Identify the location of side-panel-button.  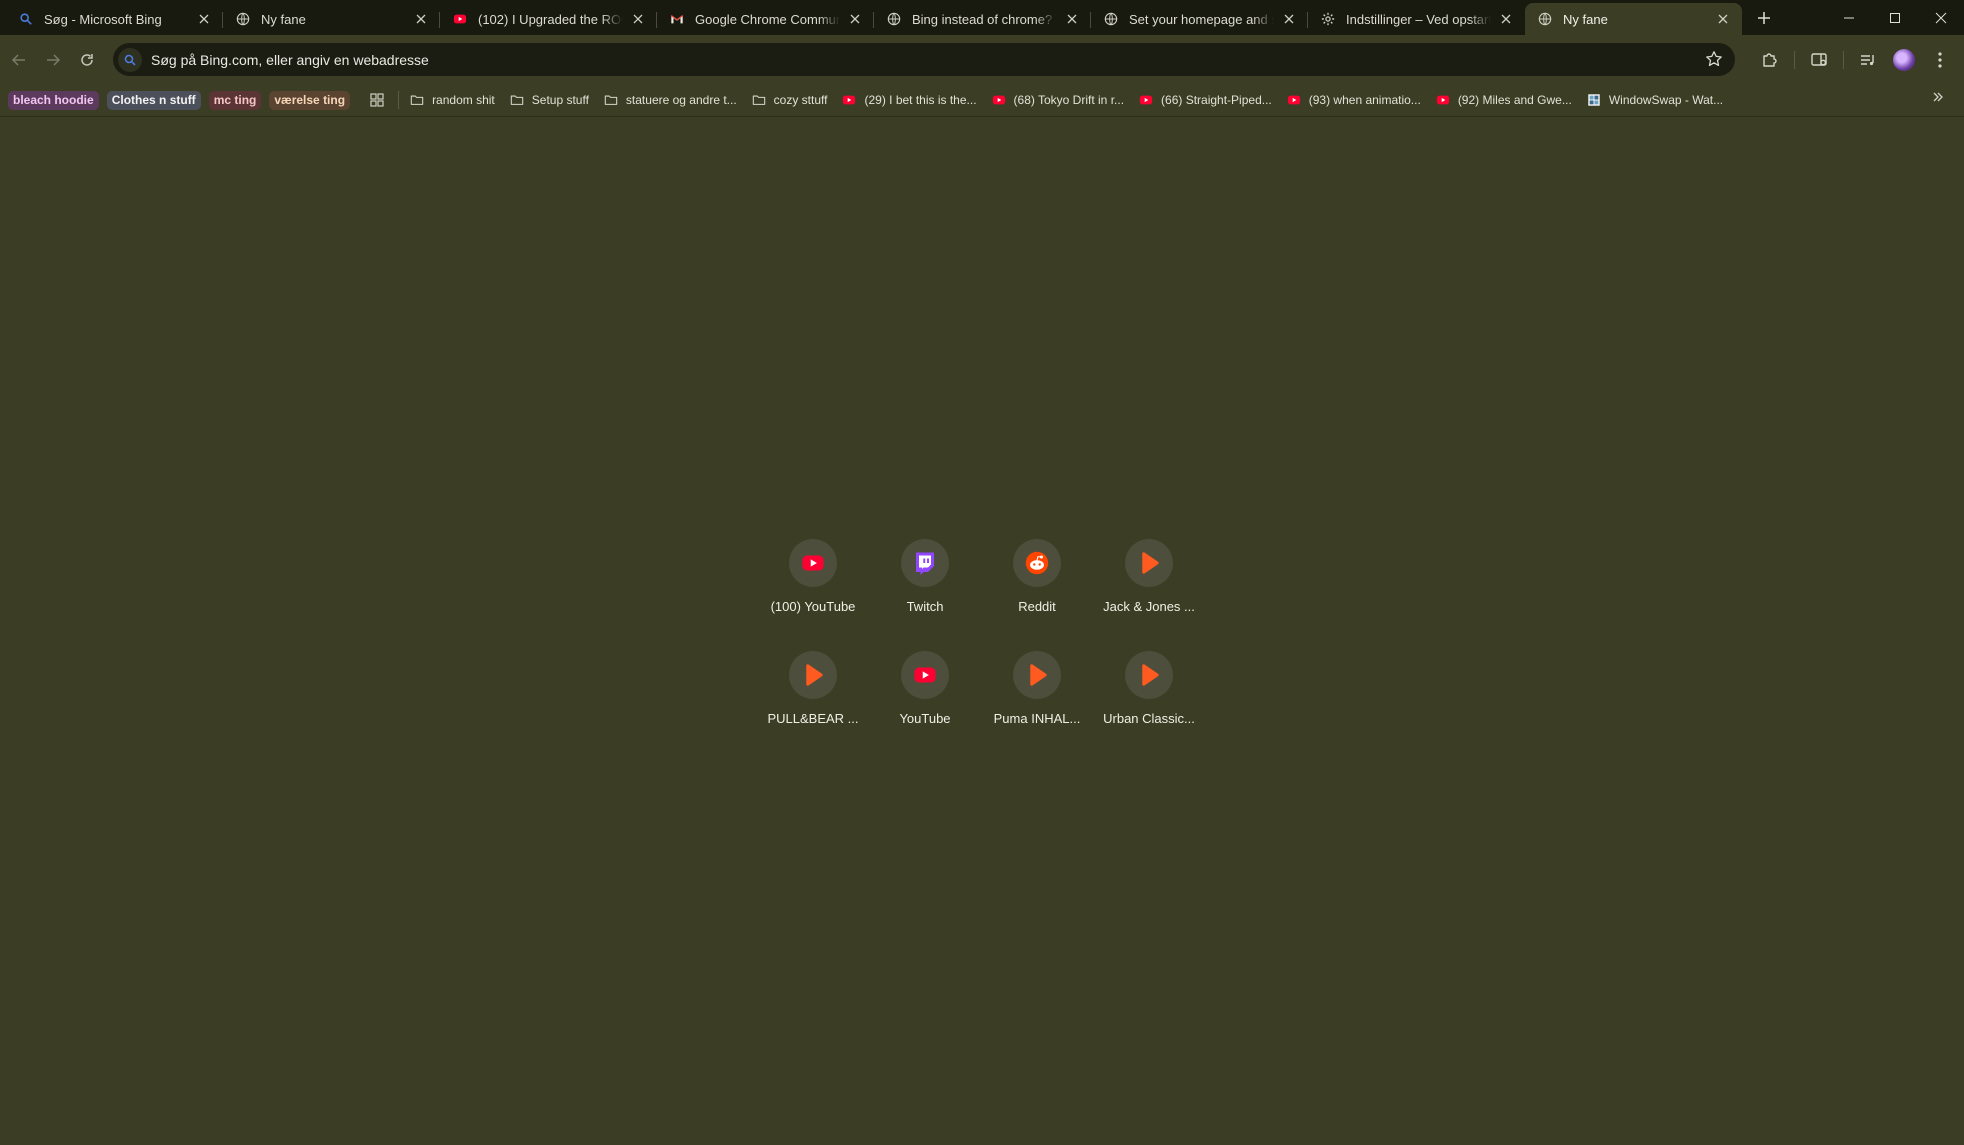
(1819, 60).